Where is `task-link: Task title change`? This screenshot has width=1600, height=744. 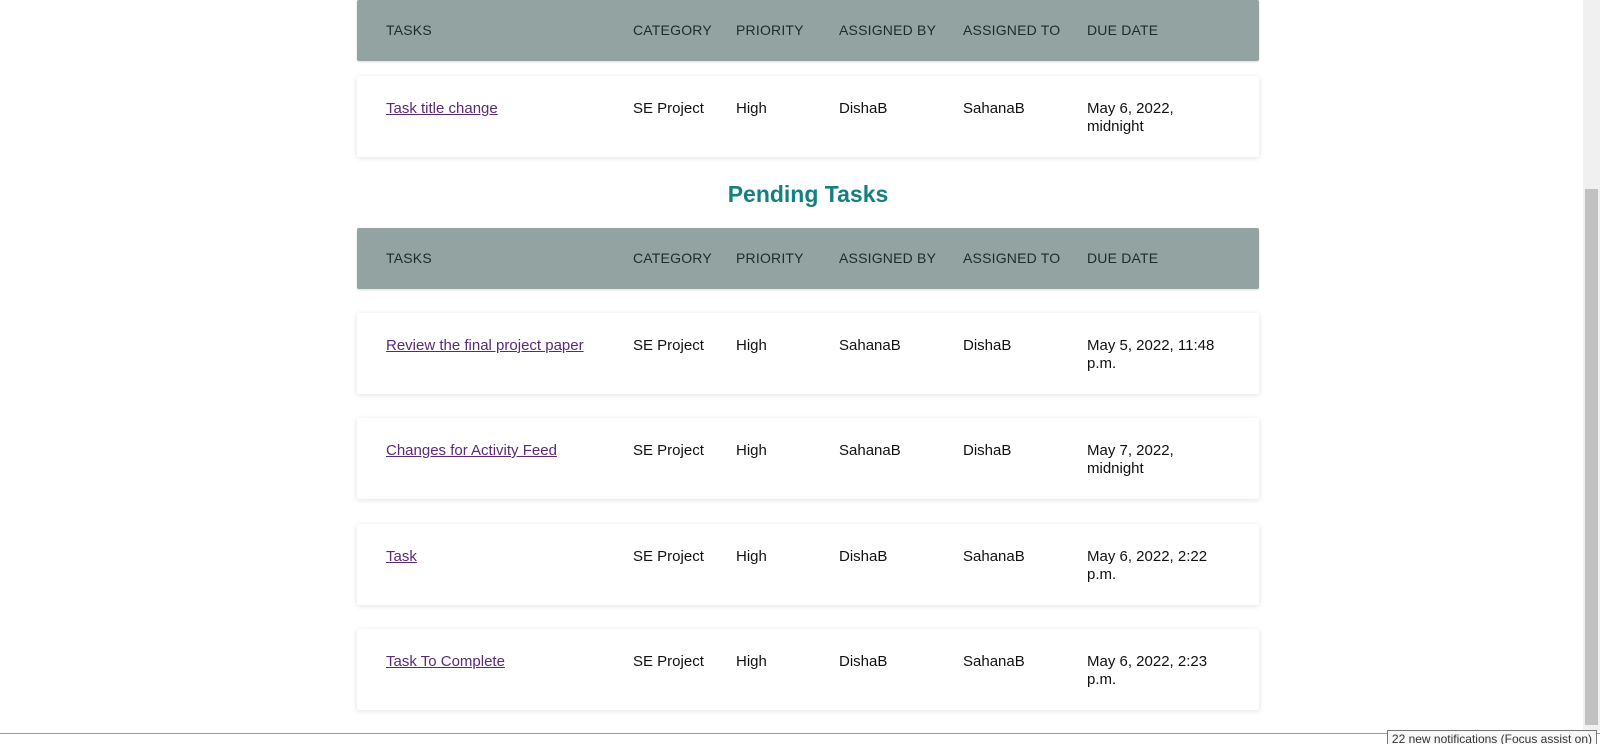 task-link: Task title change is located at coordinates (442, 109).